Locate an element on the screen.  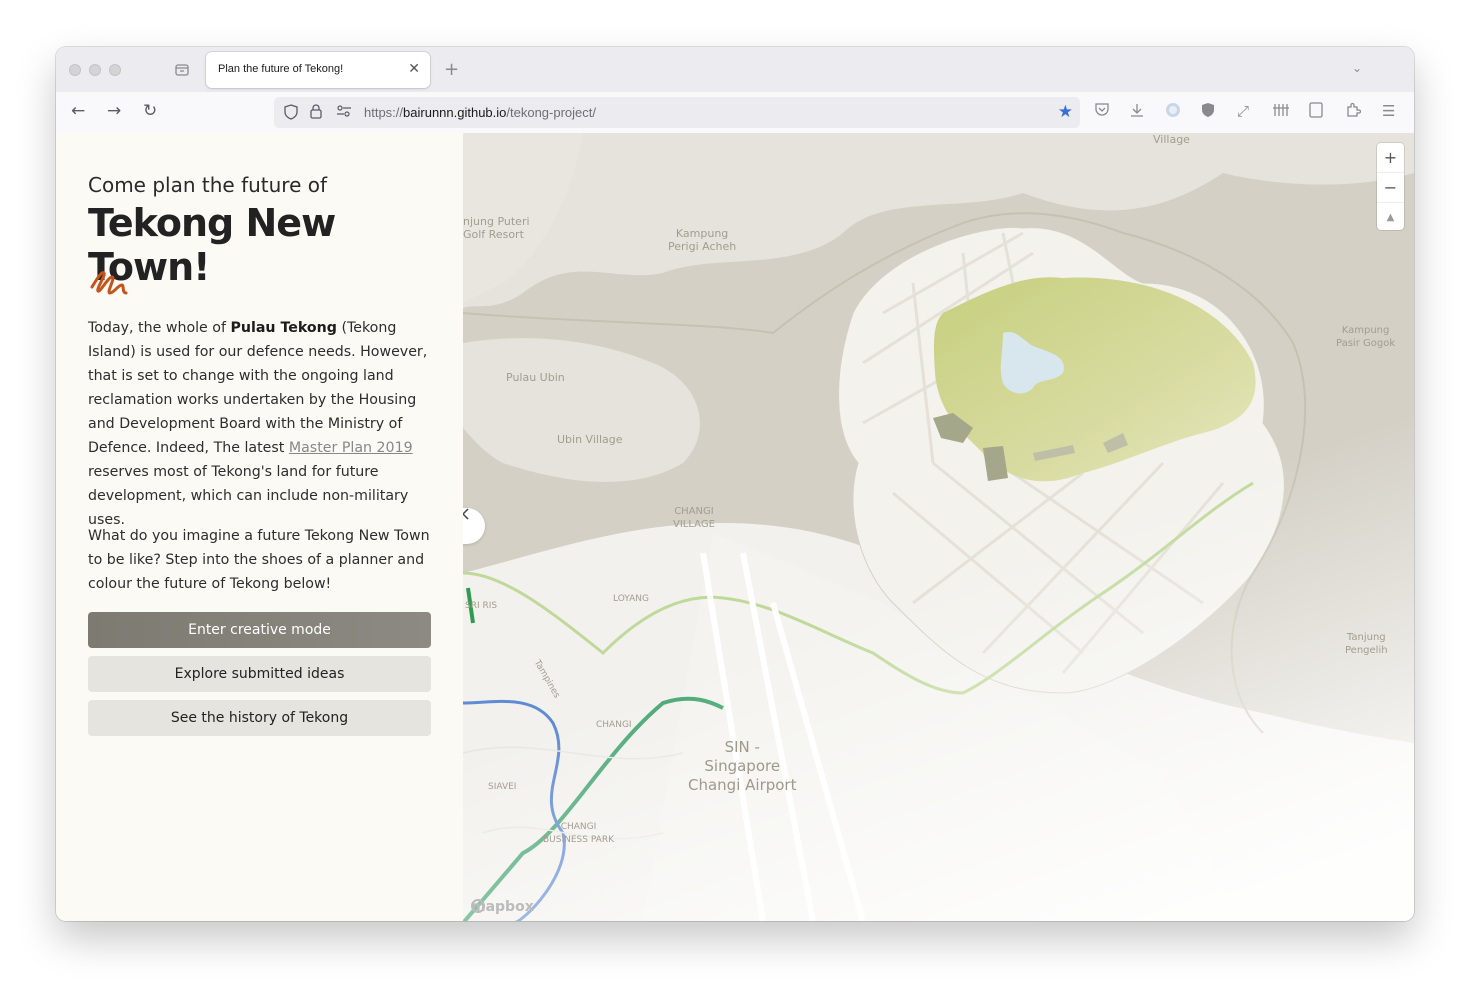
master-plan-link: Master Plan 2019 is located at coordinates (351, 448).